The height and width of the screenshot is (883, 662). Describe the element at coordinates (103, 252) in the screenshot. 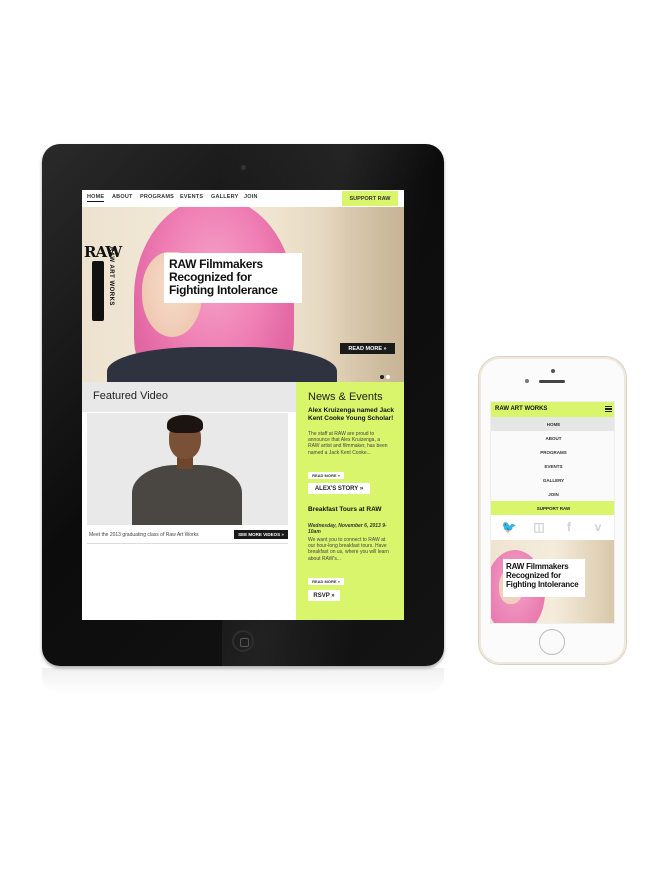

I see `raw-logo-text: RAW` at that location.